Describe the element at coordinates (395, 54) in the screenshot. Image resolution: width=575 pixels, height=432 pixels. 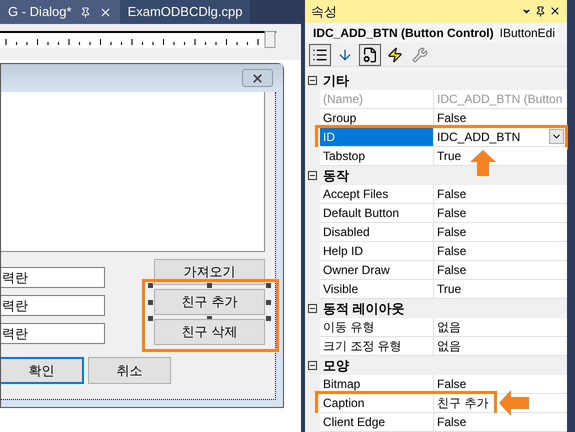
I see `lightning-icon` at that location.